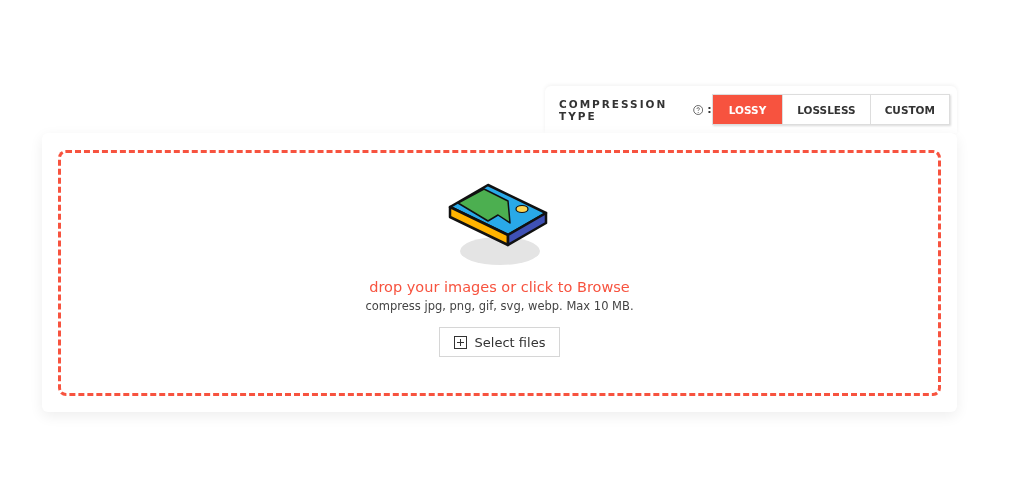 The width and height of the screenshot is (1024, 485). Describe the element at coordinates (499, 342) in the screenshot. I see `select-files-button: Select files` at that location.